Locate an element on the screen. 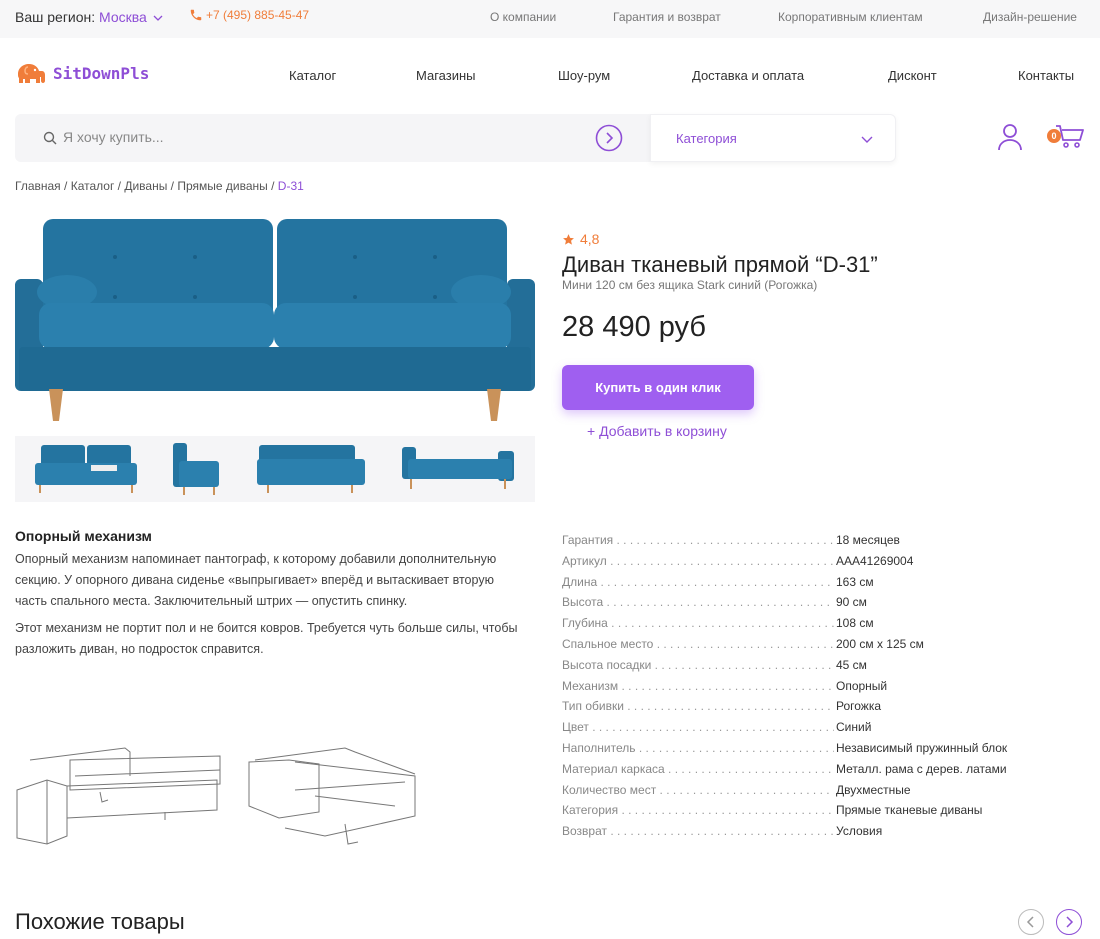 Image resolution: width=1100 pixels, height=939 pixels. spec-value: 45 см is located at coordinates (851, 664).